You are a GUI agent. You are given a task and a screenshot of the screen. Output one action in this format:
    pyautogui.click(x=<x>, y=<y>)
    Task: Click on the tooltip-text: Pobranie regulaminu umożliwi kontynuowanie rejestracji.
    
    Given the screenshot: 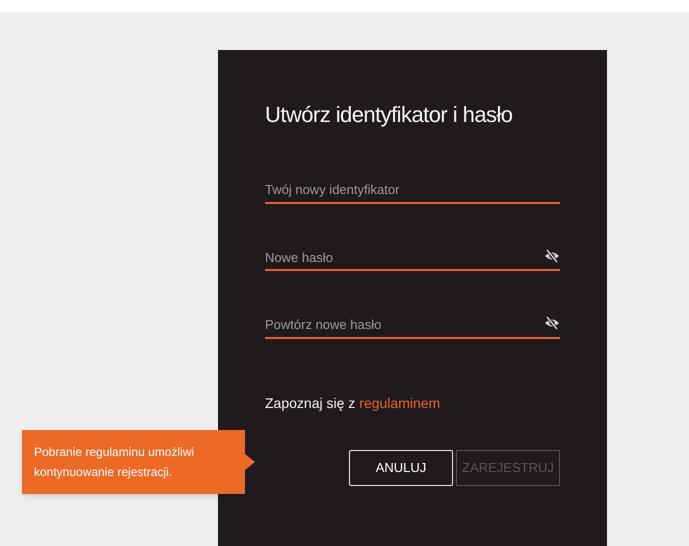 What is the action you would take?
    pyautogui.click(x=115, y=462)
    